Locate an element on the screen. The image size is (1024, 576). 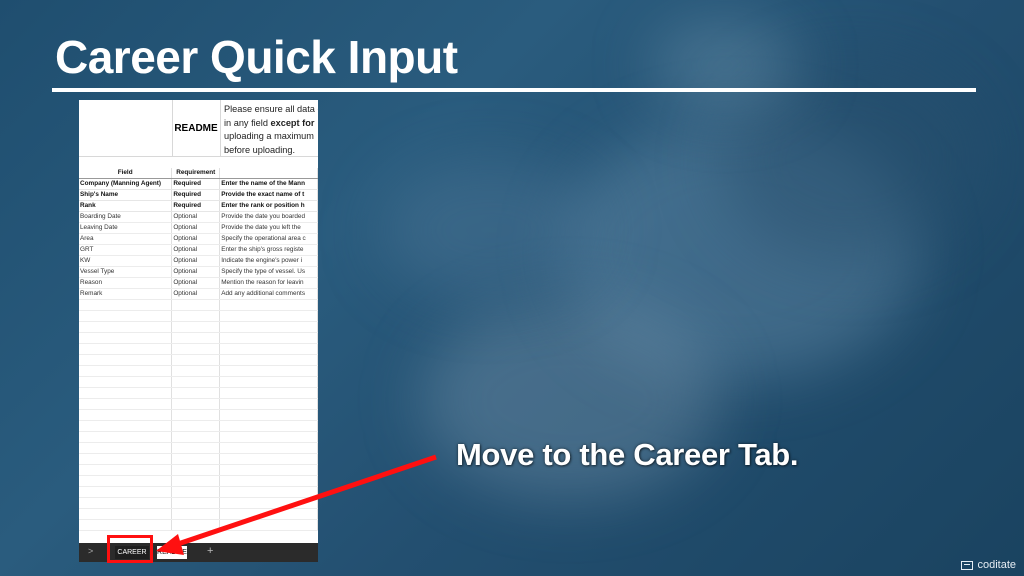
brand-name: coditate is located at coordinates (996, 565).